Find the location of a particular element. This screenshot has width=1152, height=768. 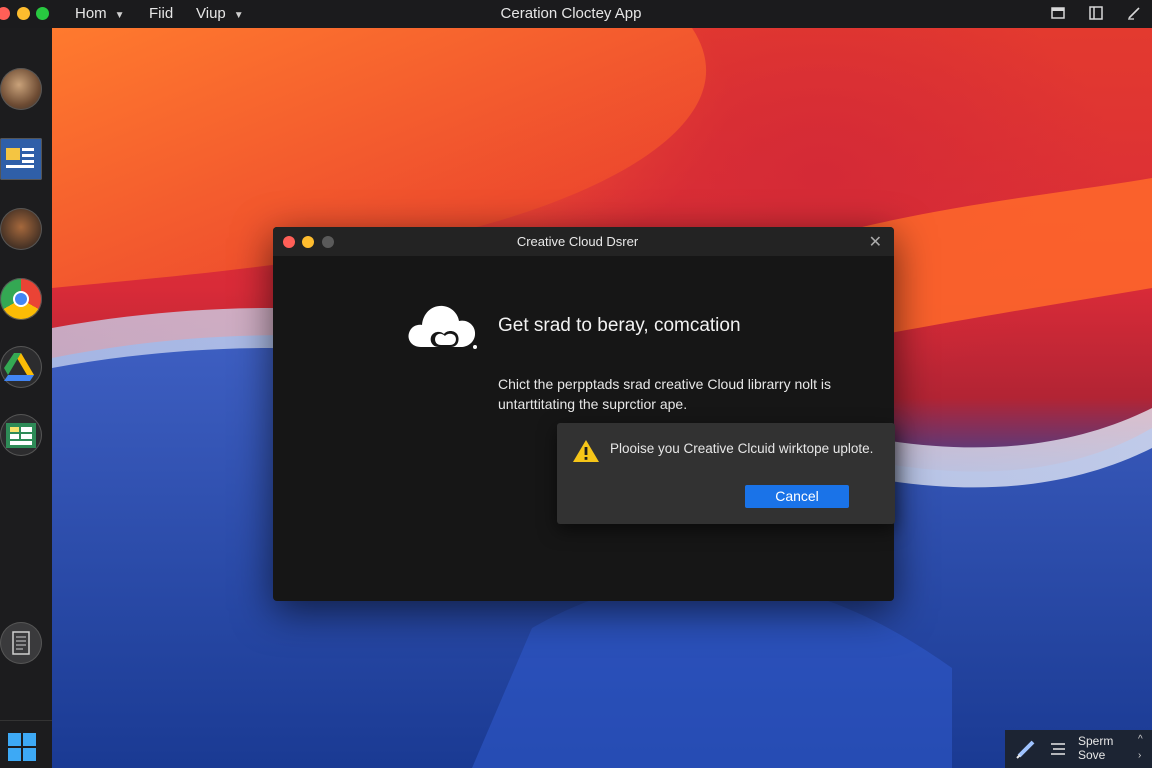

pen-icon is located at coordinates (1134, 14).